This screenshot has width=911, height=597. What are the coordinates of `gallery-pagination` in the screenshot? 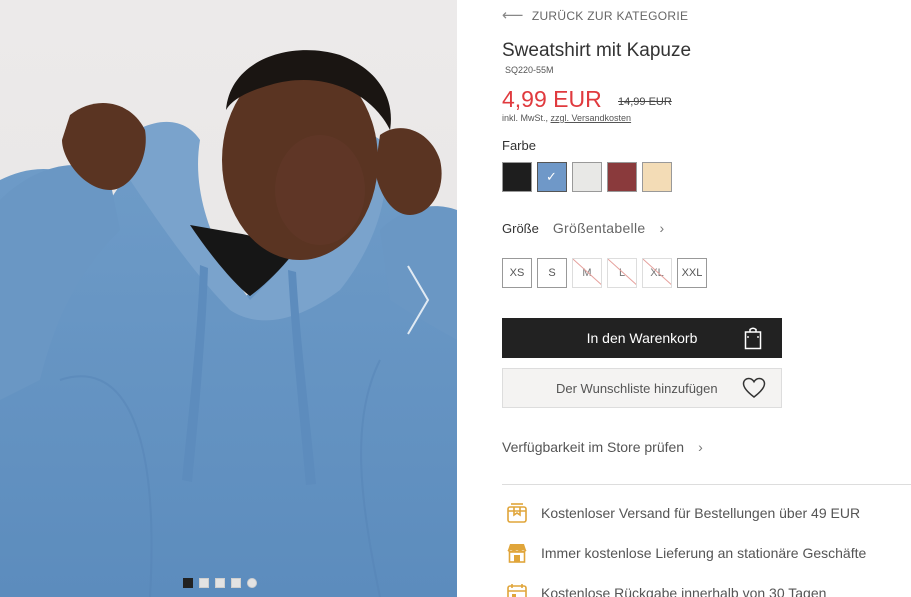 It's located at (220, 583).